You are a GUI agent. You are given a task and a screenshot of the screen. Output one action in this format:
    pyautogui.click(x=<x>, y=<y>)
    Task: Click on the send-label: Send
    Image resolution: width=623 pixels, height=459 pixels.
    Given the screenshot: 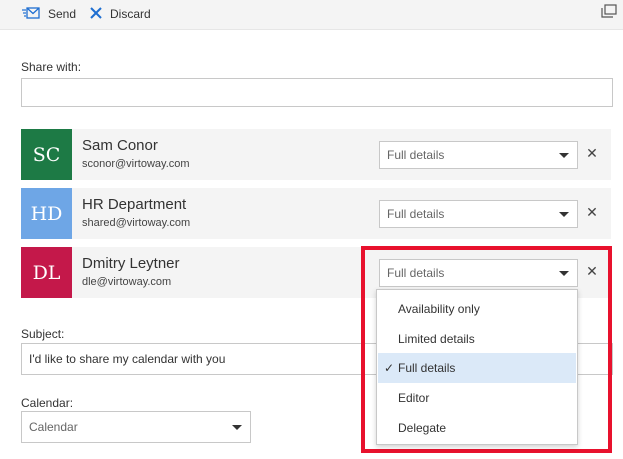 What is the action you would take?
    pyautogui.click(x=62, y=14)
    